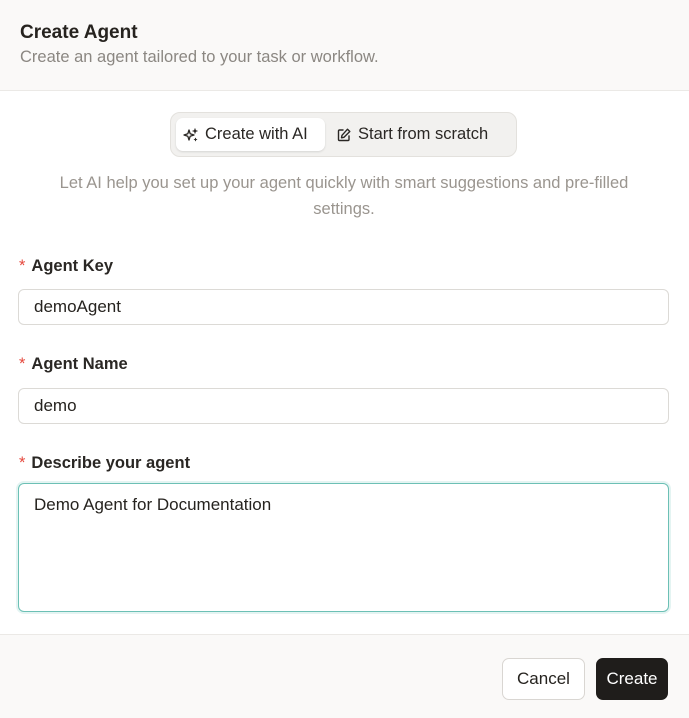  What do you see at coordinates (191, 135) in the screenshot?
I see `sparkles-icon` at bounding box center [191, 135].